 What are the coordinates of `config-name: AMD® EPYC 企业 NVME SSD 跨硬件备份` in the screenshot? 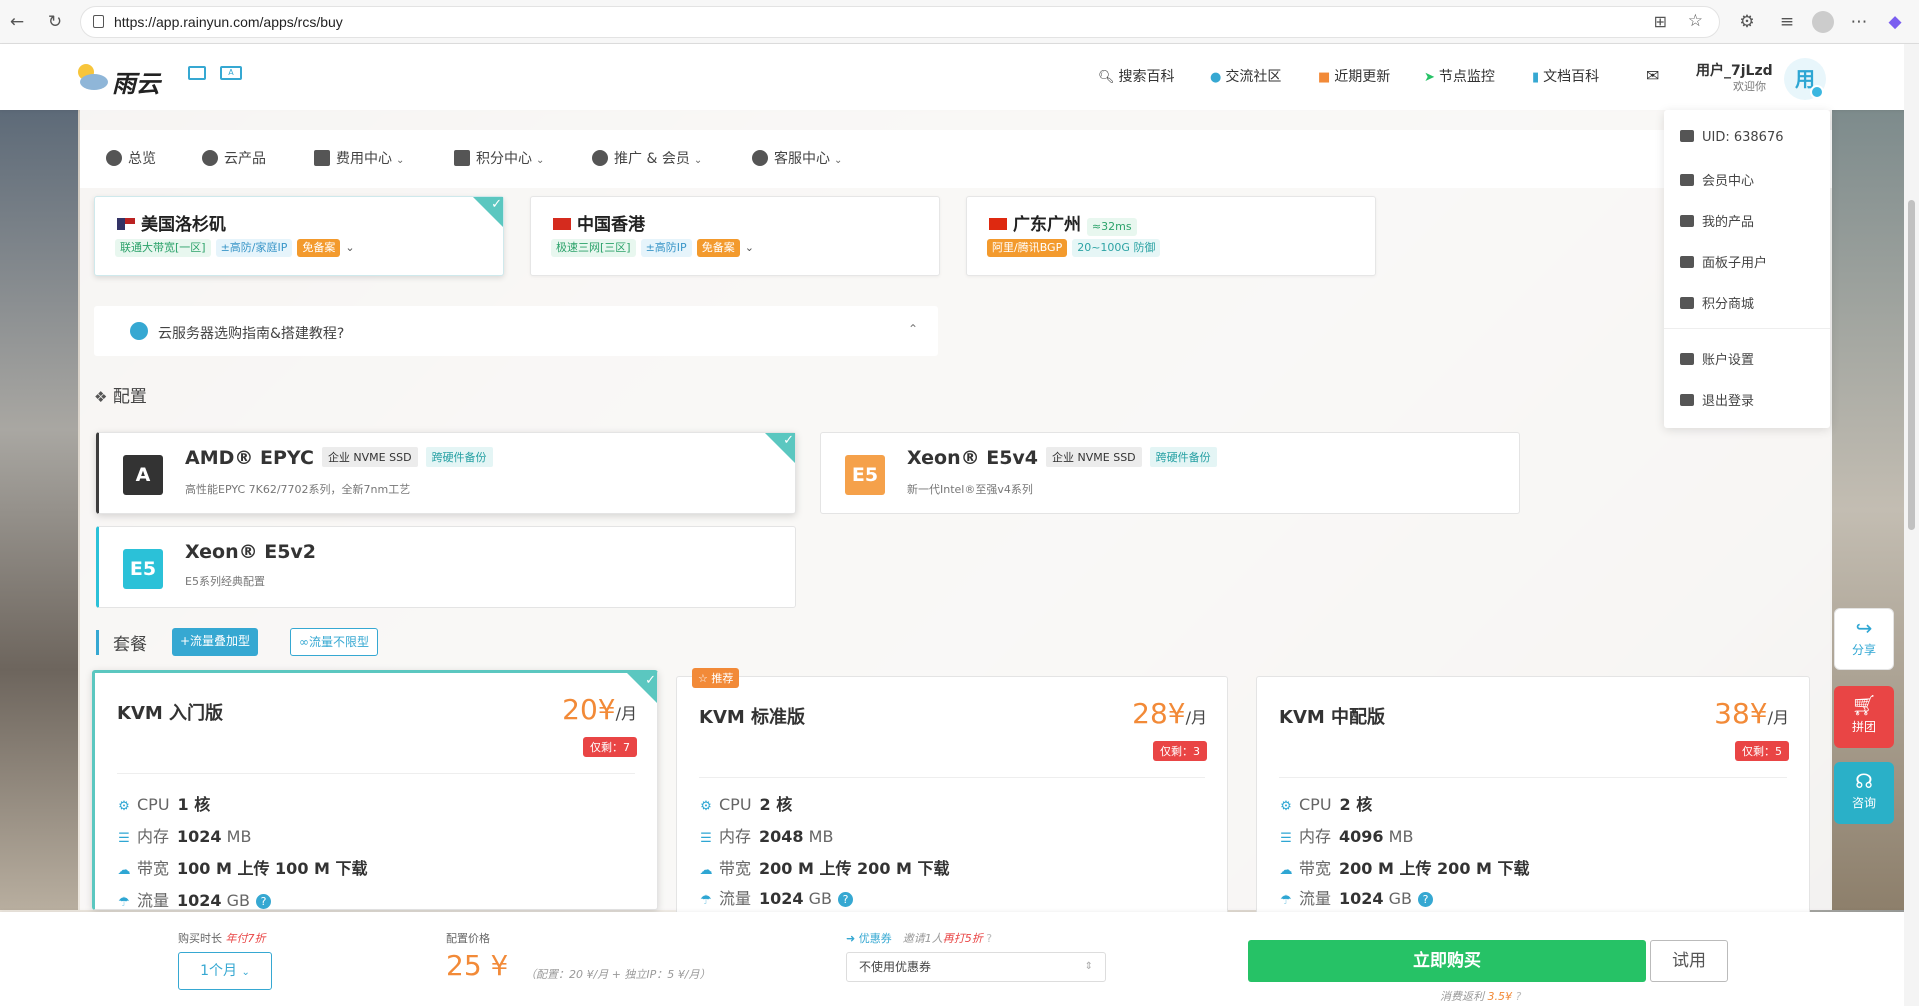 It's located at (339, 458).